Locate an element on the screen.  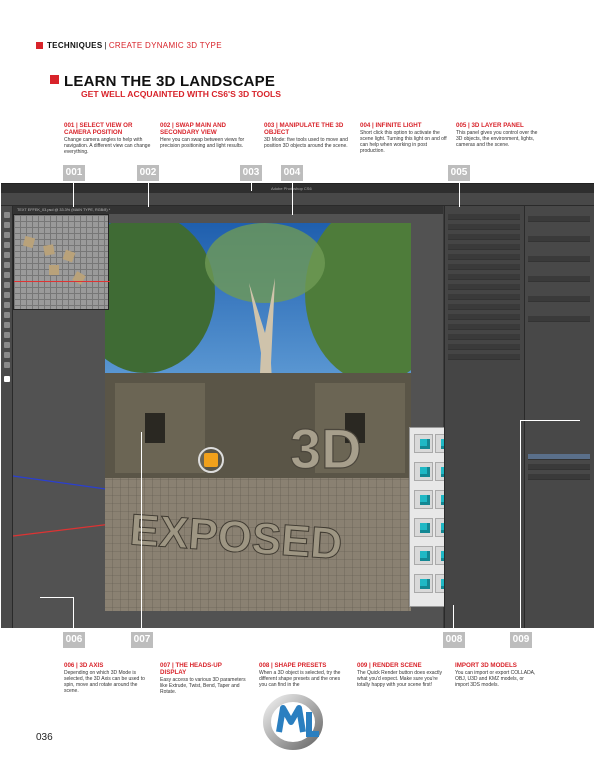
callout-009: 009 is located at coordinates (521, 640).